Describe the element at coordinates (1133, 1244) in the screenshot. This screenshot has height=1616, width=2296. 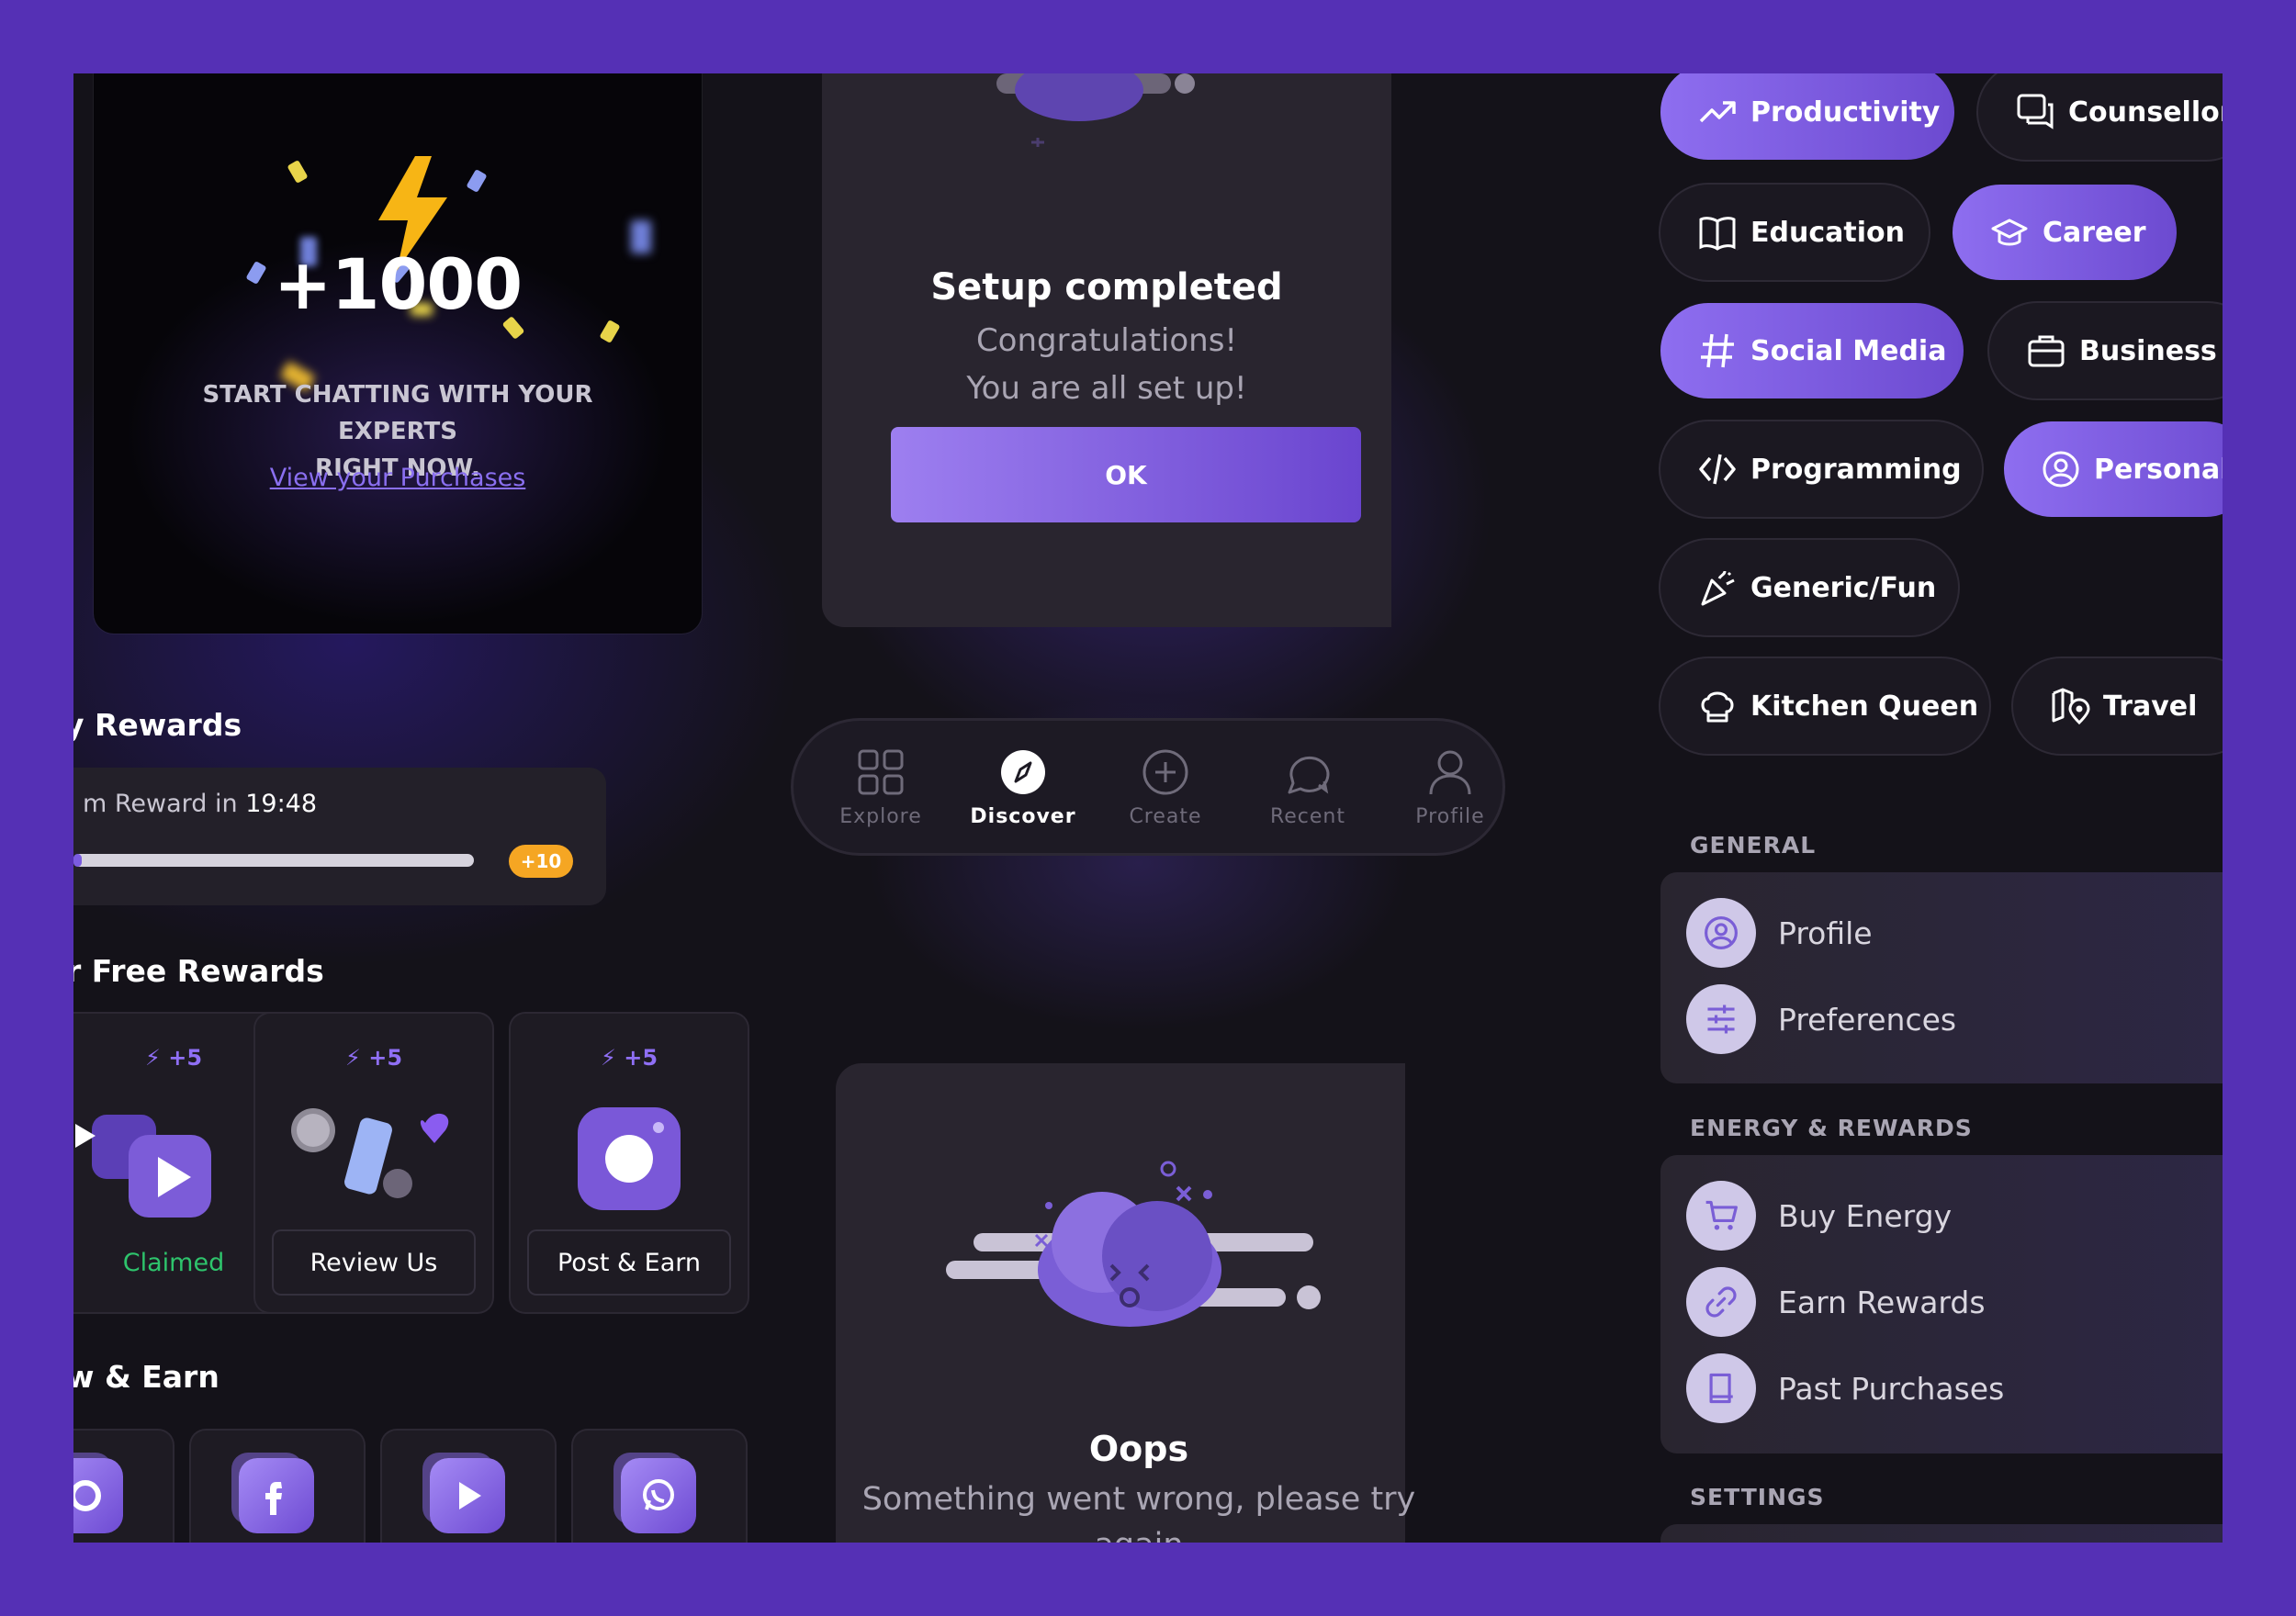
I see `broken-cloud-icon` at that location.